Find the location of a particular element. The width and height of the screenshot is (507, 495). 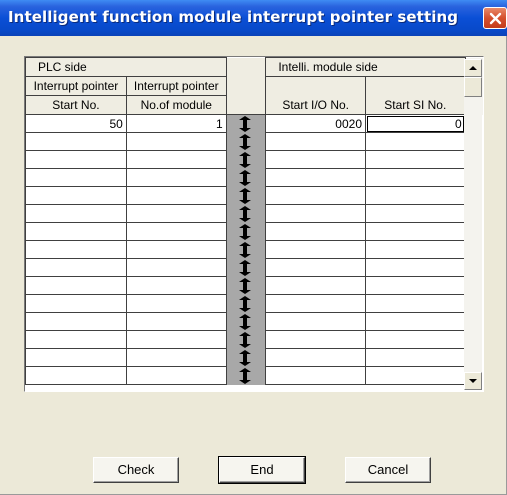

scroll-thumb is located at coordinates (473, 87).